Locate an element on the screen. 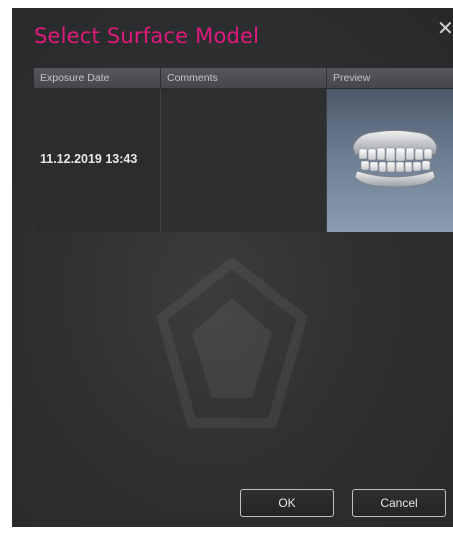 The height and width of the screenshot is (535, 453). preview-cell is located at coordinates (390, 160).